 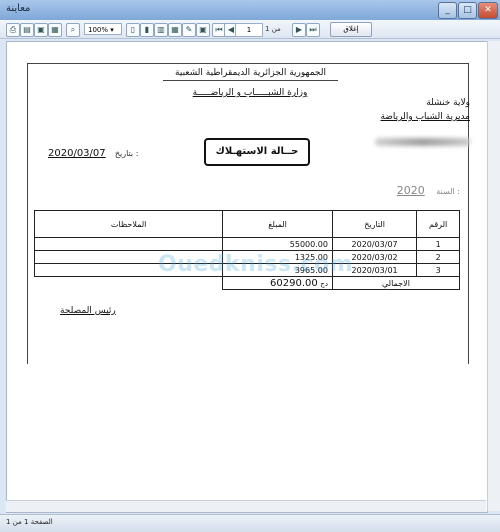 I want to click on row-num: 1, so click(x=438, y=244).